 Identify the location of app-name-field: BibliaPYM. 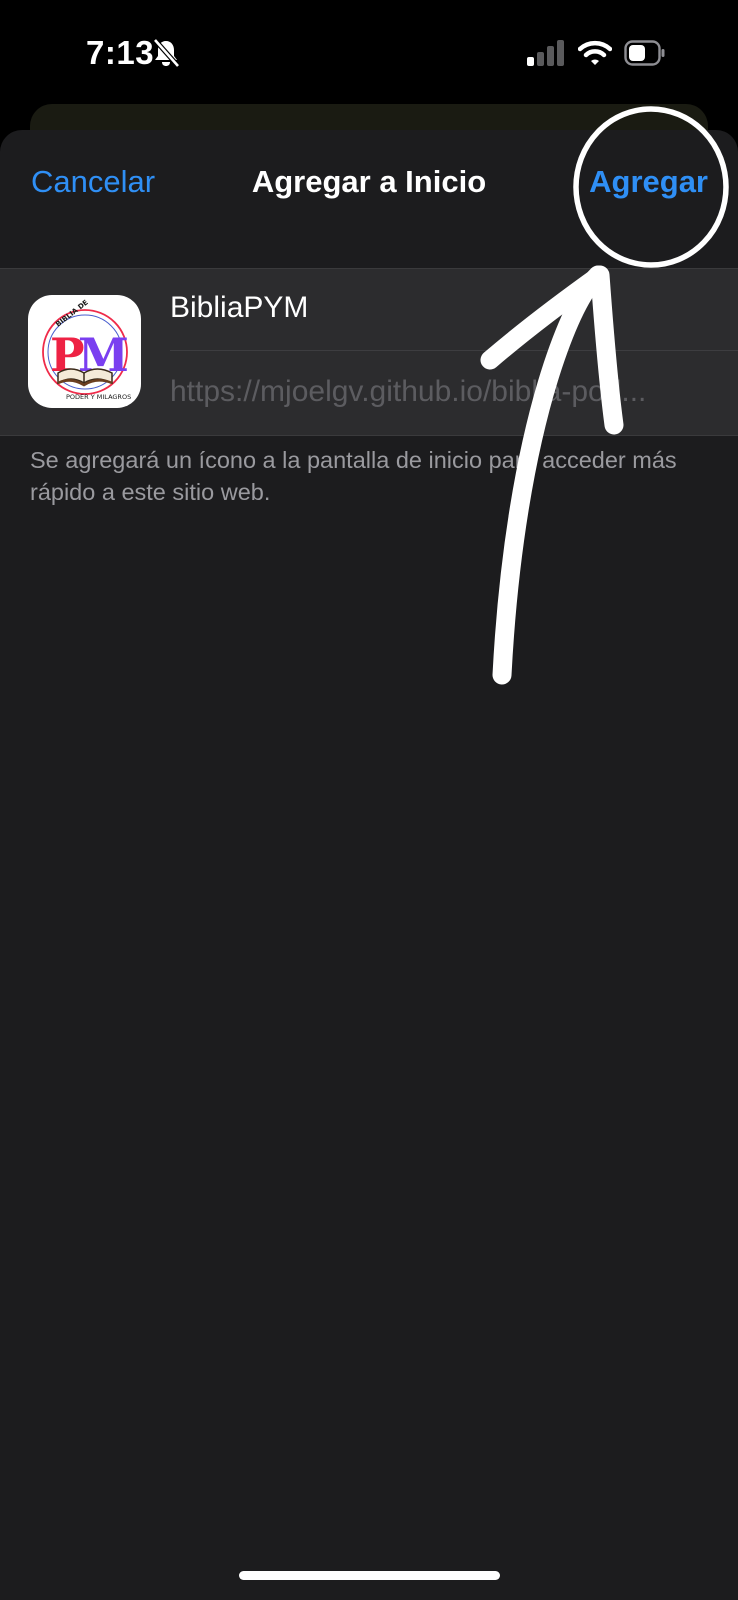
(450, 308).